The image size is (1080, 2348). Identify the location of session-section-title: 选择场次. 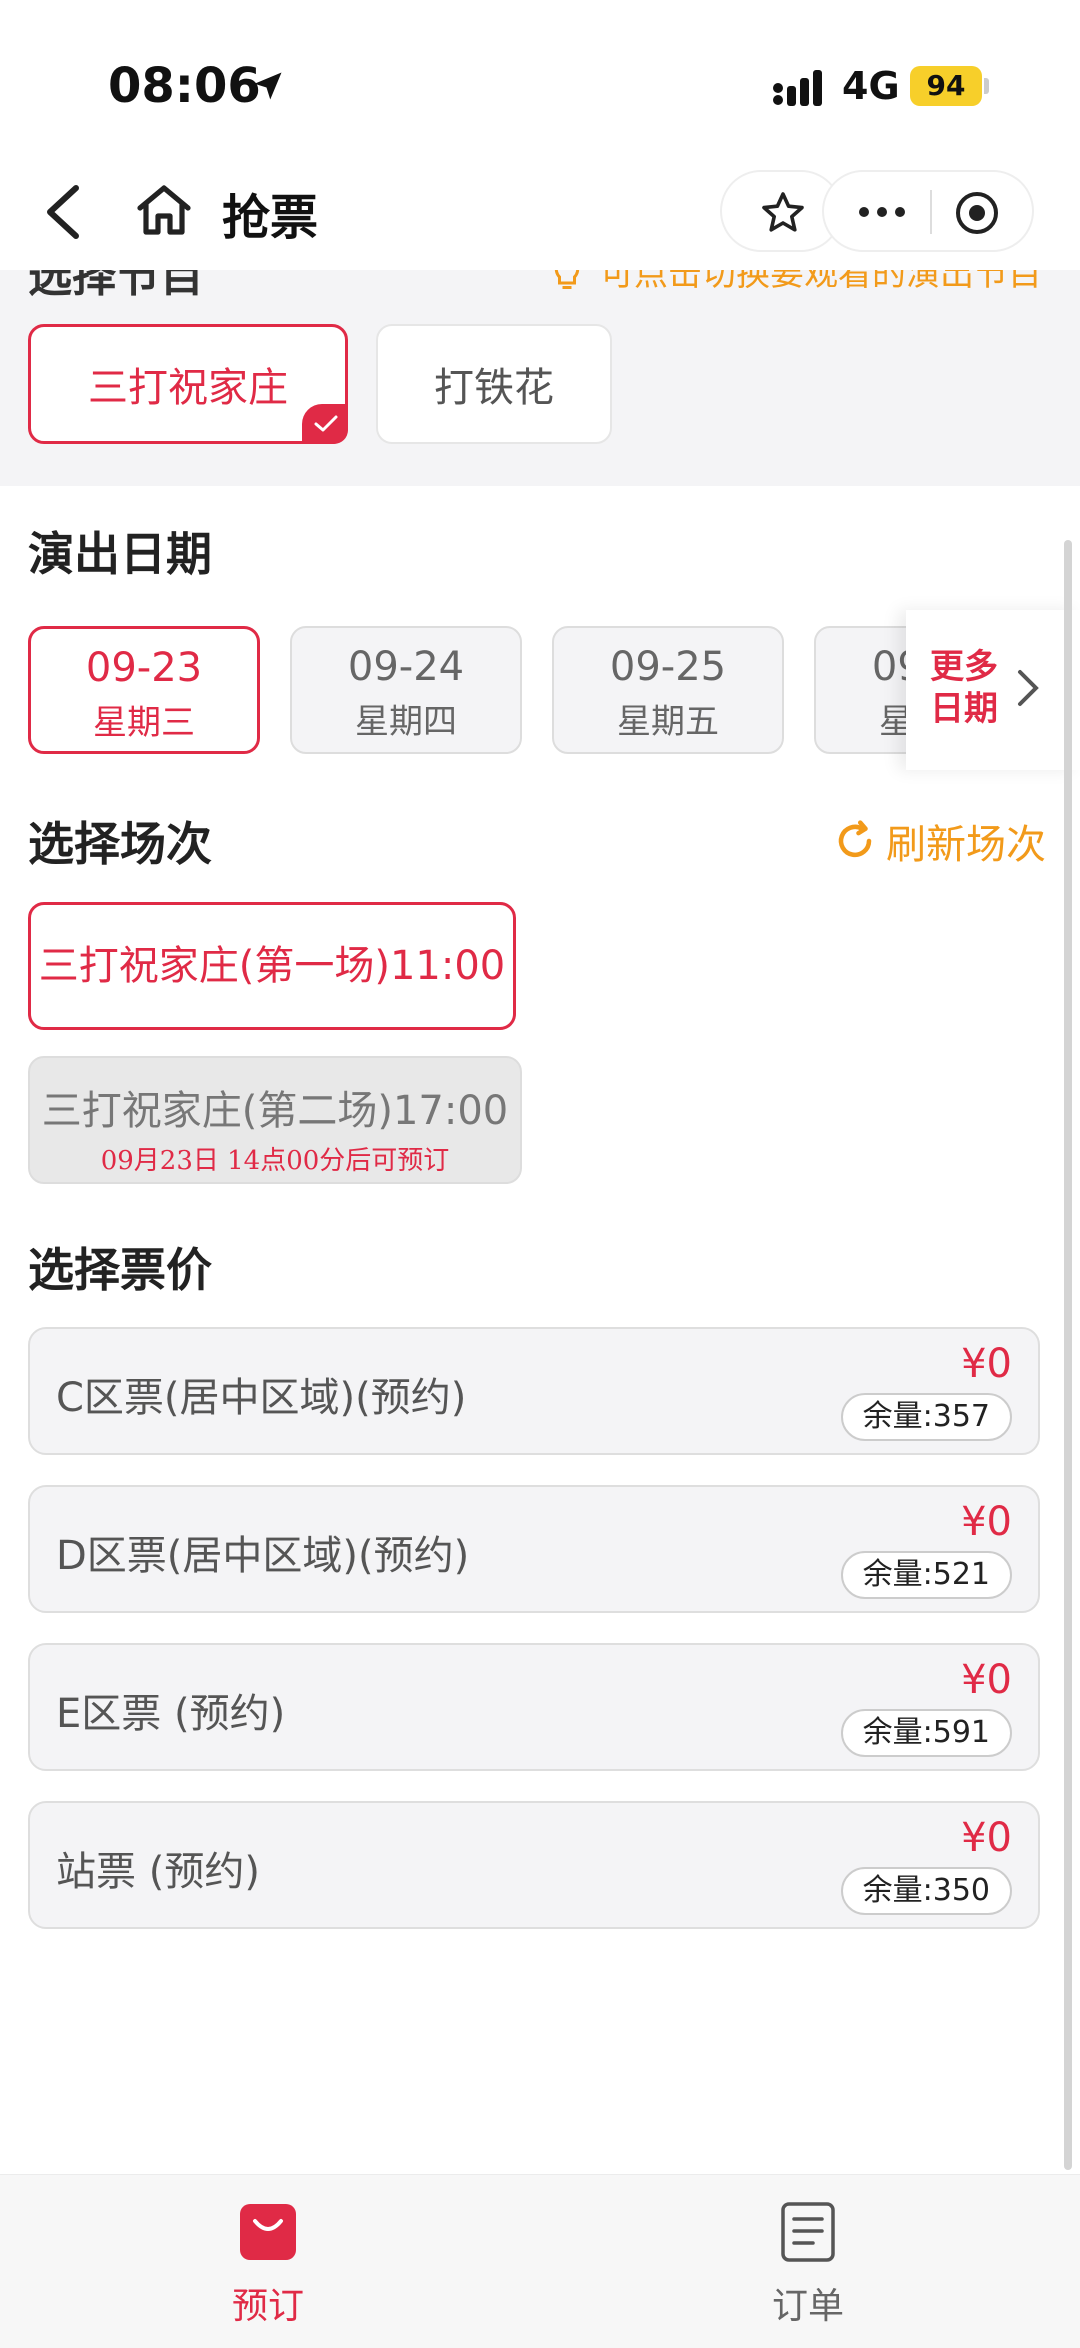
(120, 844).